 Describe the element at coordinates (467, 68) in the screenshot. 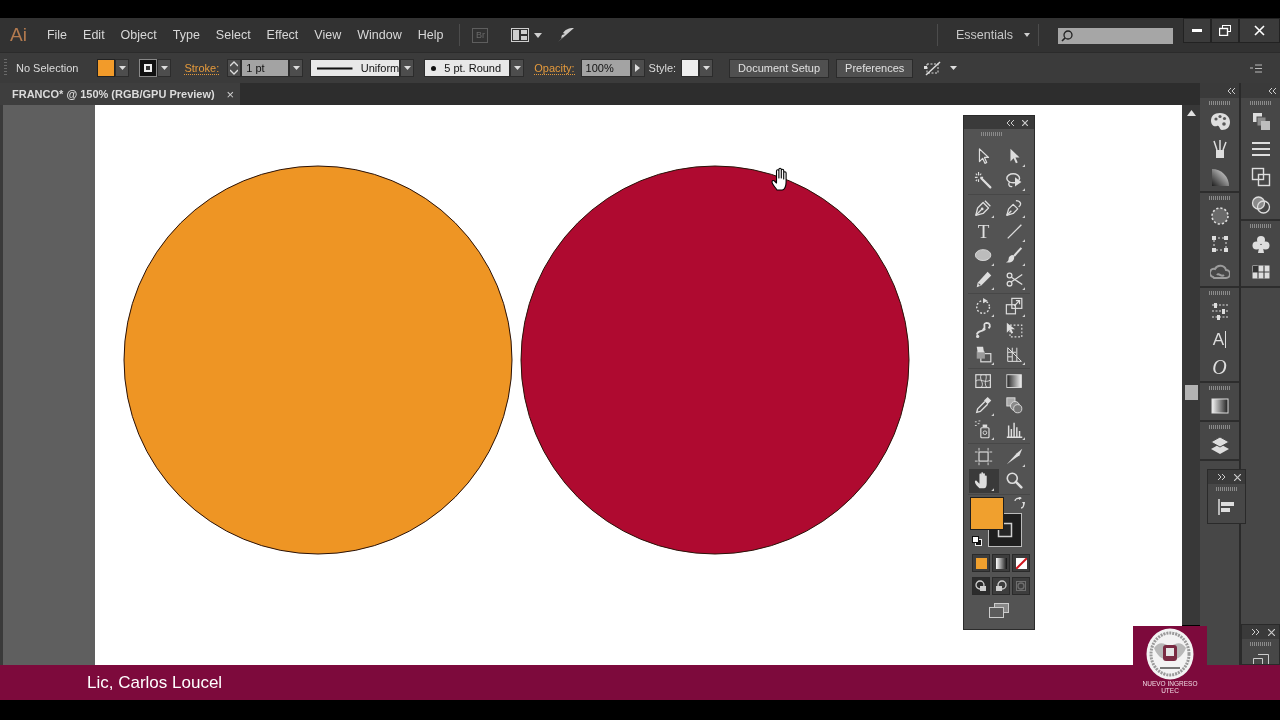

I see `brush-dropdown: 5 pt. Round` at that location.